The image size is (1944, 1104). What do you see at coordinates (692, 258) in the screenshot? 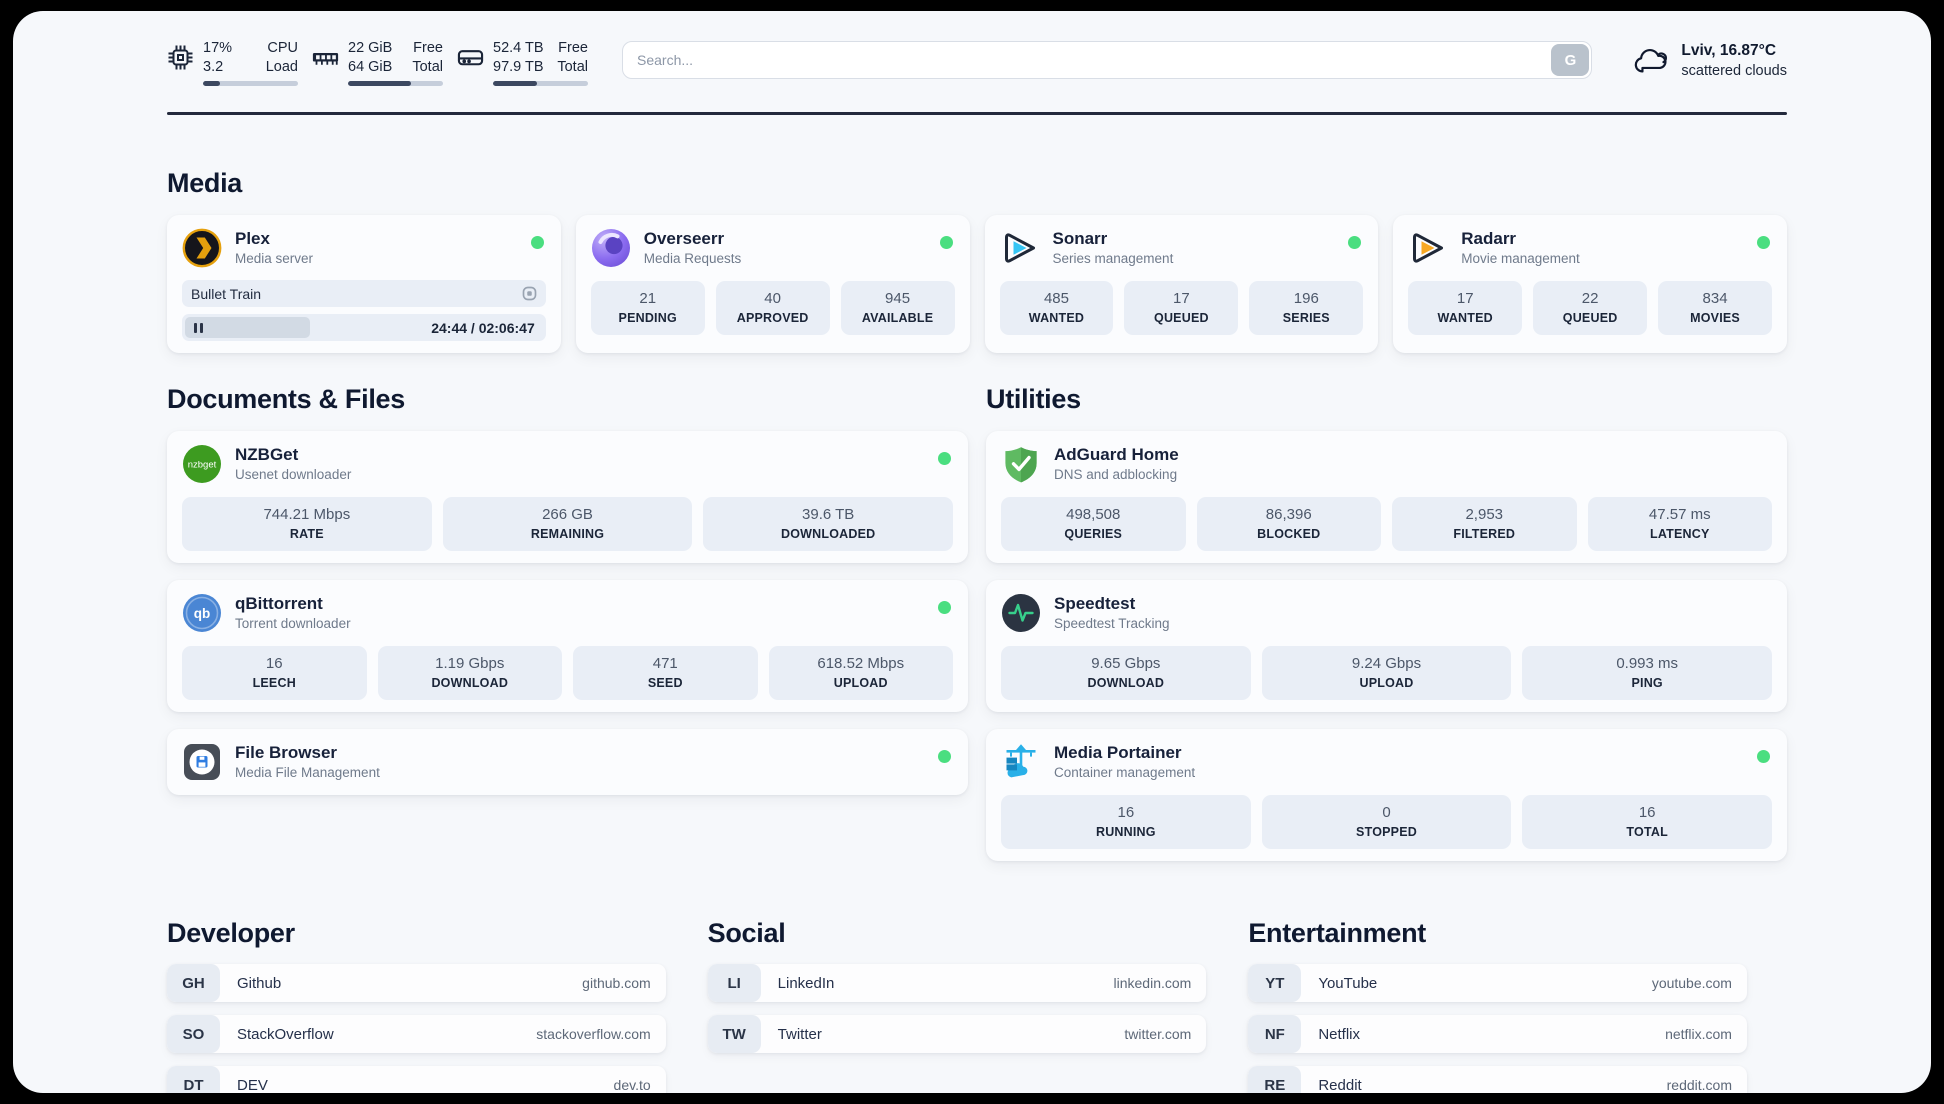
I see `service-subtitle: Media Requests` at bounding box center [692, 258].